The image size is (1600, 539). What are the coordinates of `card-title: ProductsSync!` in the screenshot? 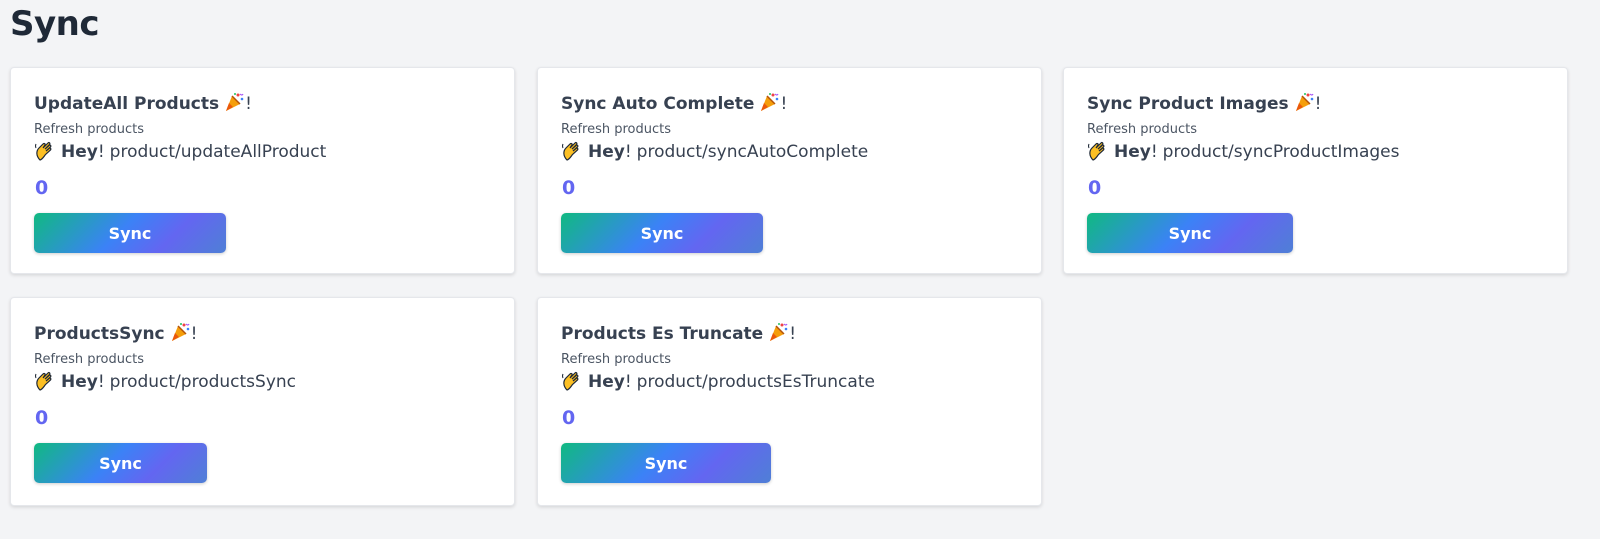 It's located at (116, 333).